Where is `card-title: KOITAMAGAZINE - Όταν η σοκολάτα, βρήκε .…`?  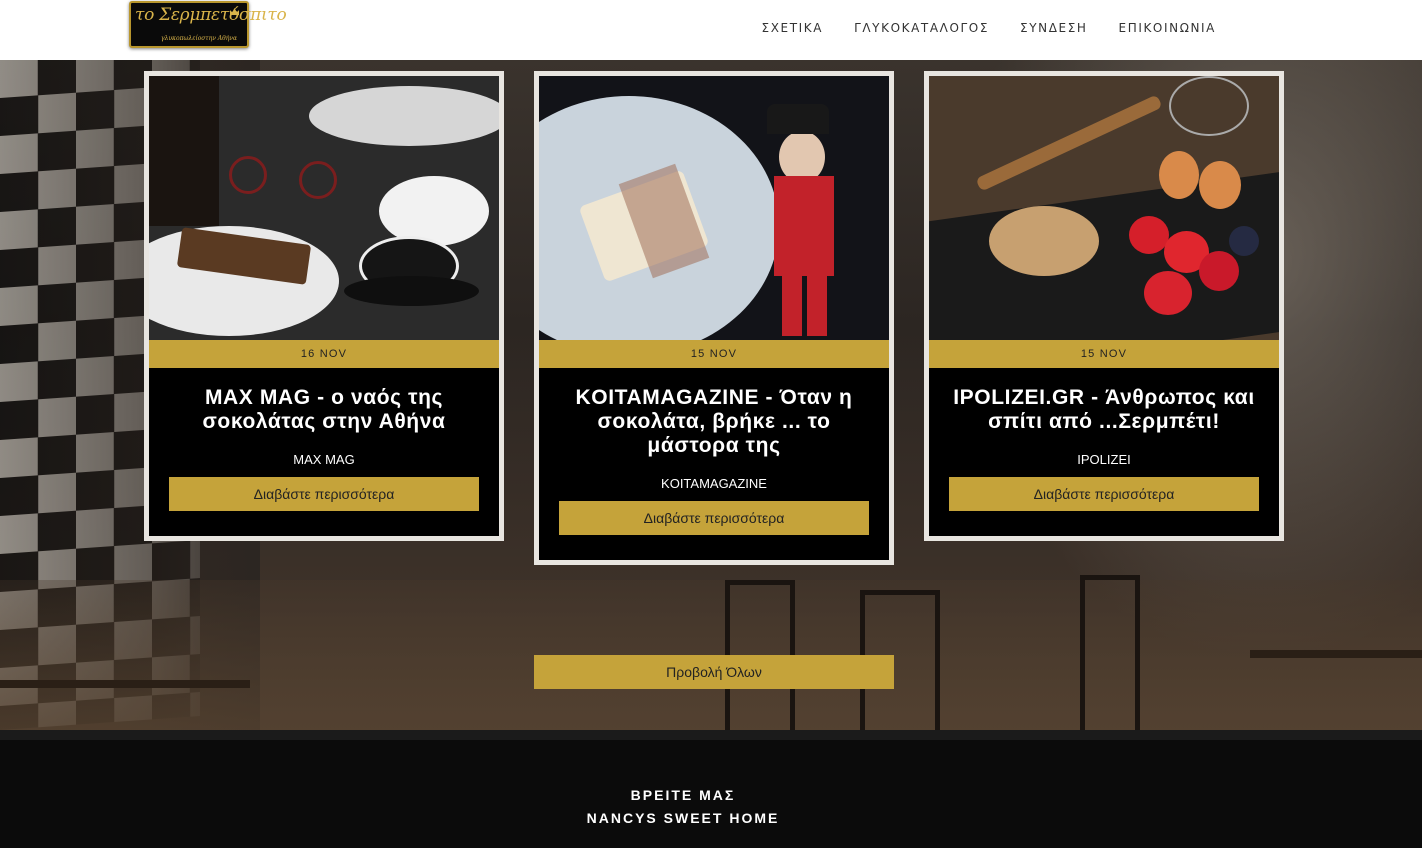
card-title: KOITAMAGAZINE - Όταν η σοκολάτα, βρήκε .… is located at coordinates (714, 422).